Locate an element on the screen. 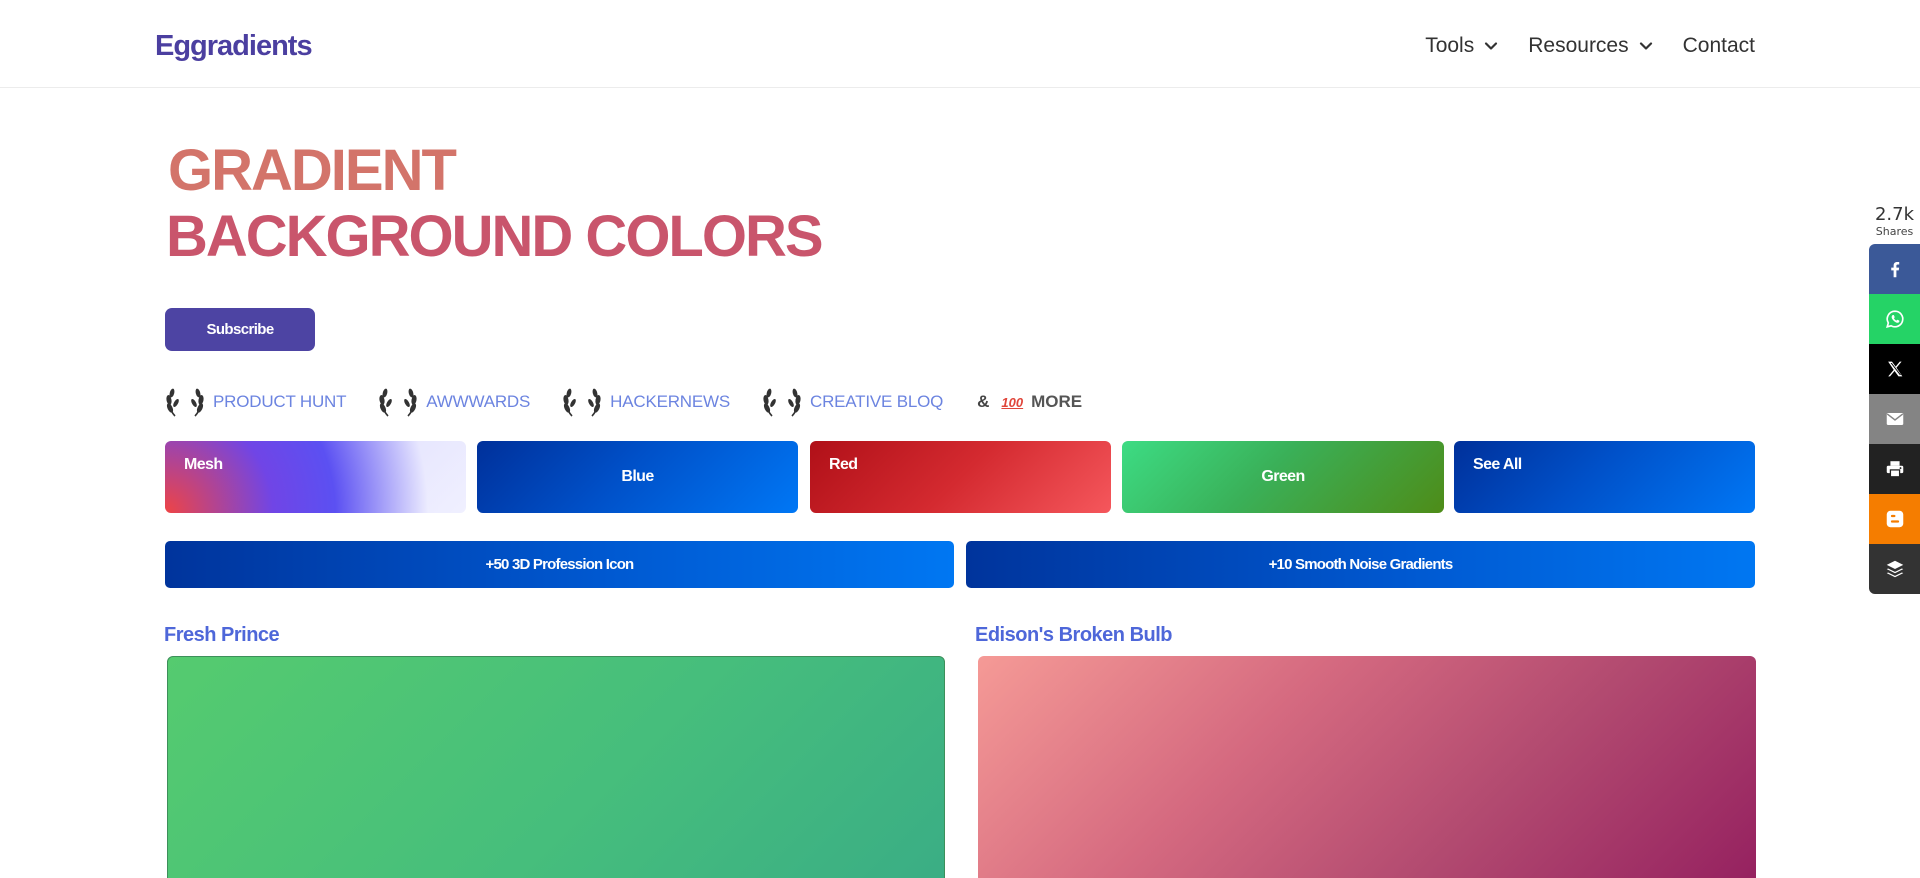 Image resolution: width=1920 pixels, height=878 pixels. gradient-title-fresh-prince: Fresh Prince is located at coordinates (222, 635).